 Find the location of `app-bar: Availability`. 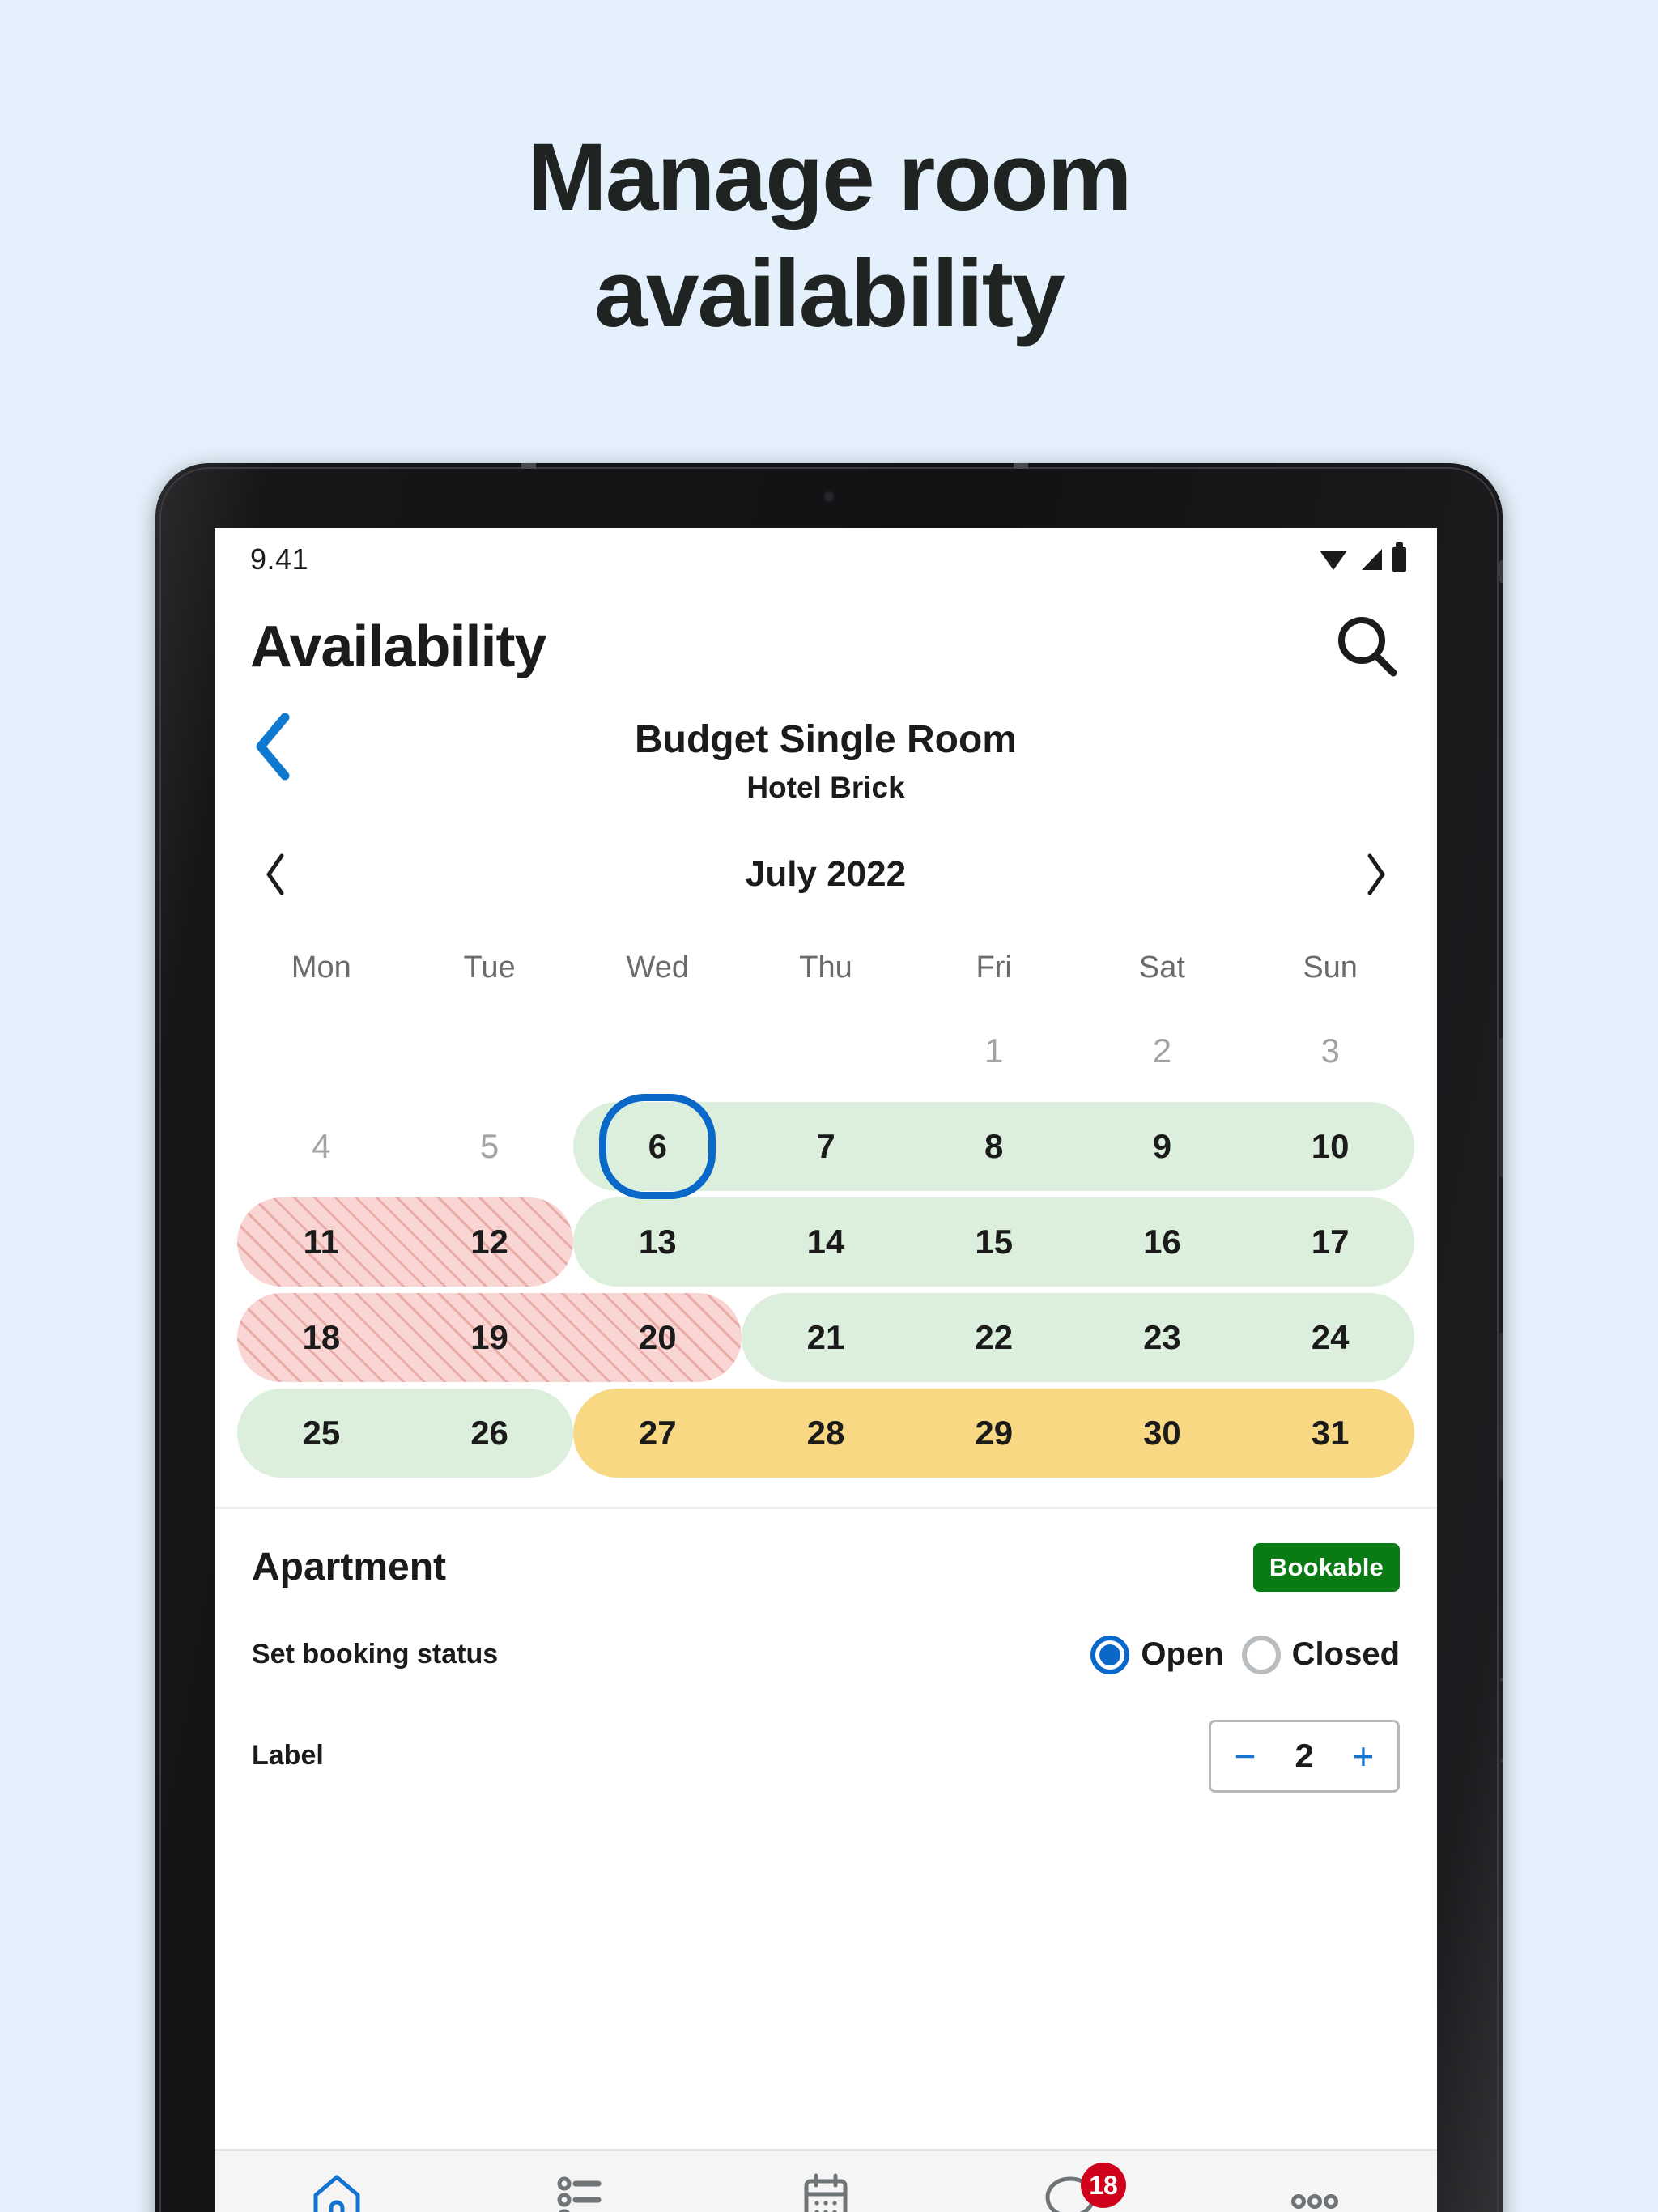

app-bar: Availability is located at coordinates (826, 647).